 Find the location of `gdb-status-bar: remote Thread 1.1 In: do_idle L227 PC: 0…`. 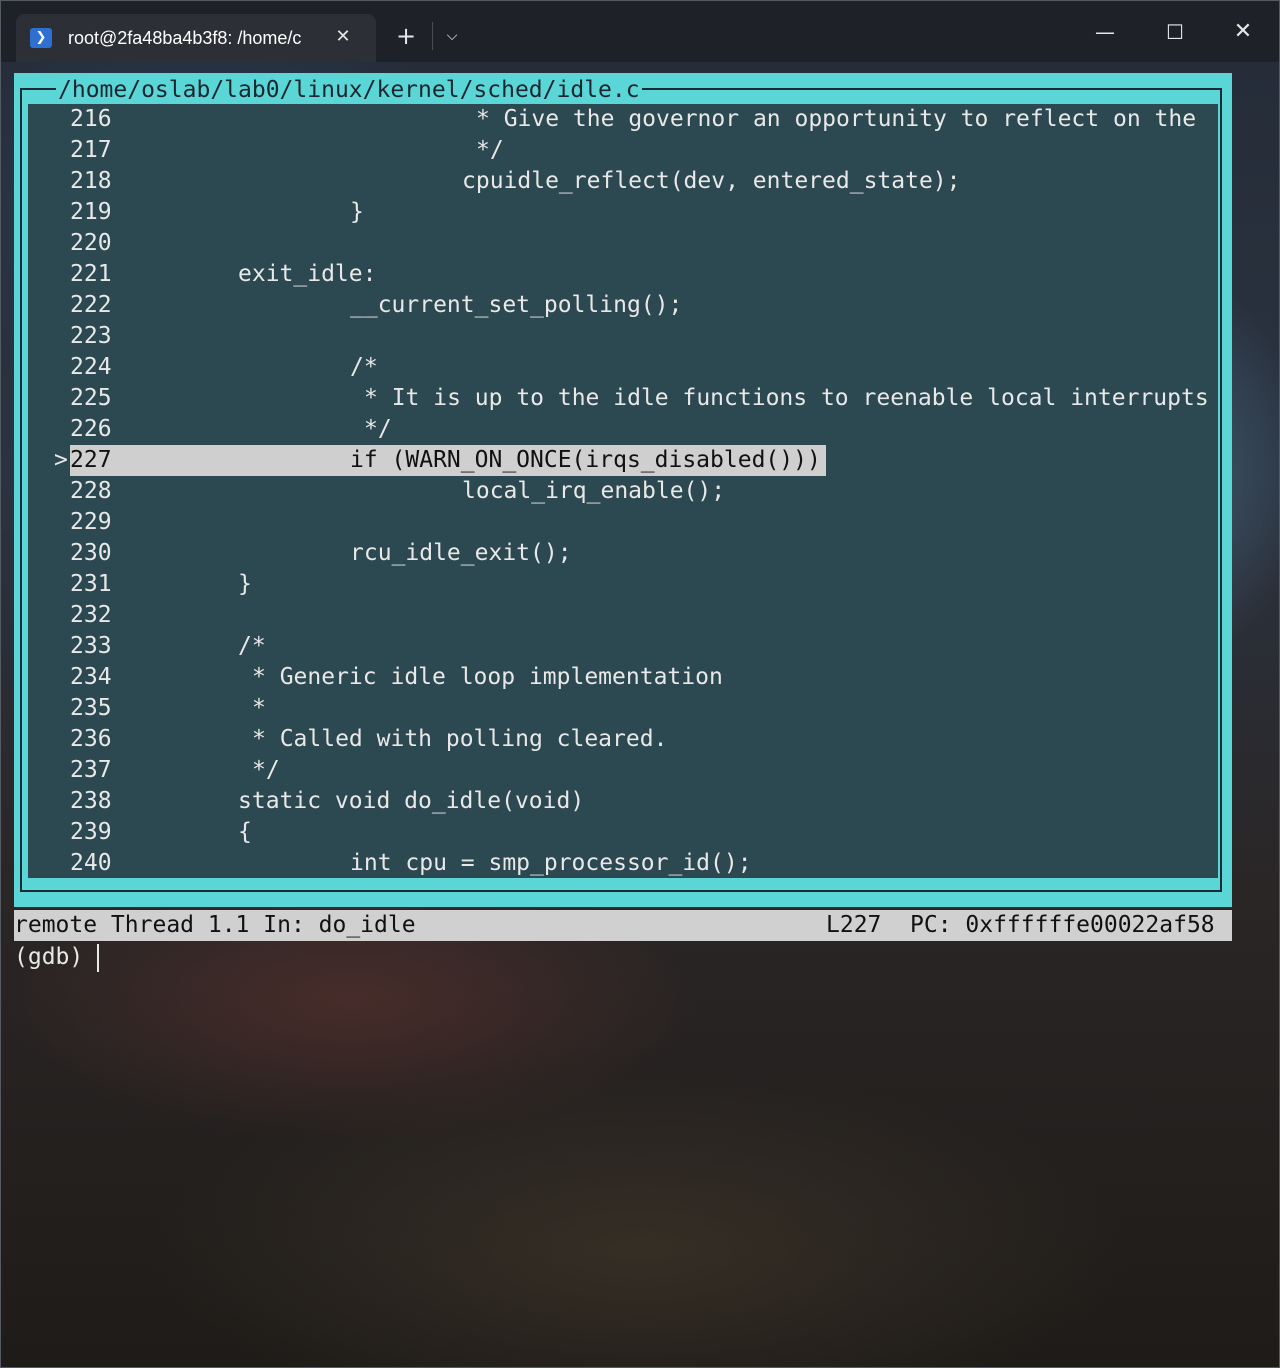

gdb-status-bar: remote Thread 1.1 In: do_idle L227 PC: 0… is located at coordinates (623, 925).